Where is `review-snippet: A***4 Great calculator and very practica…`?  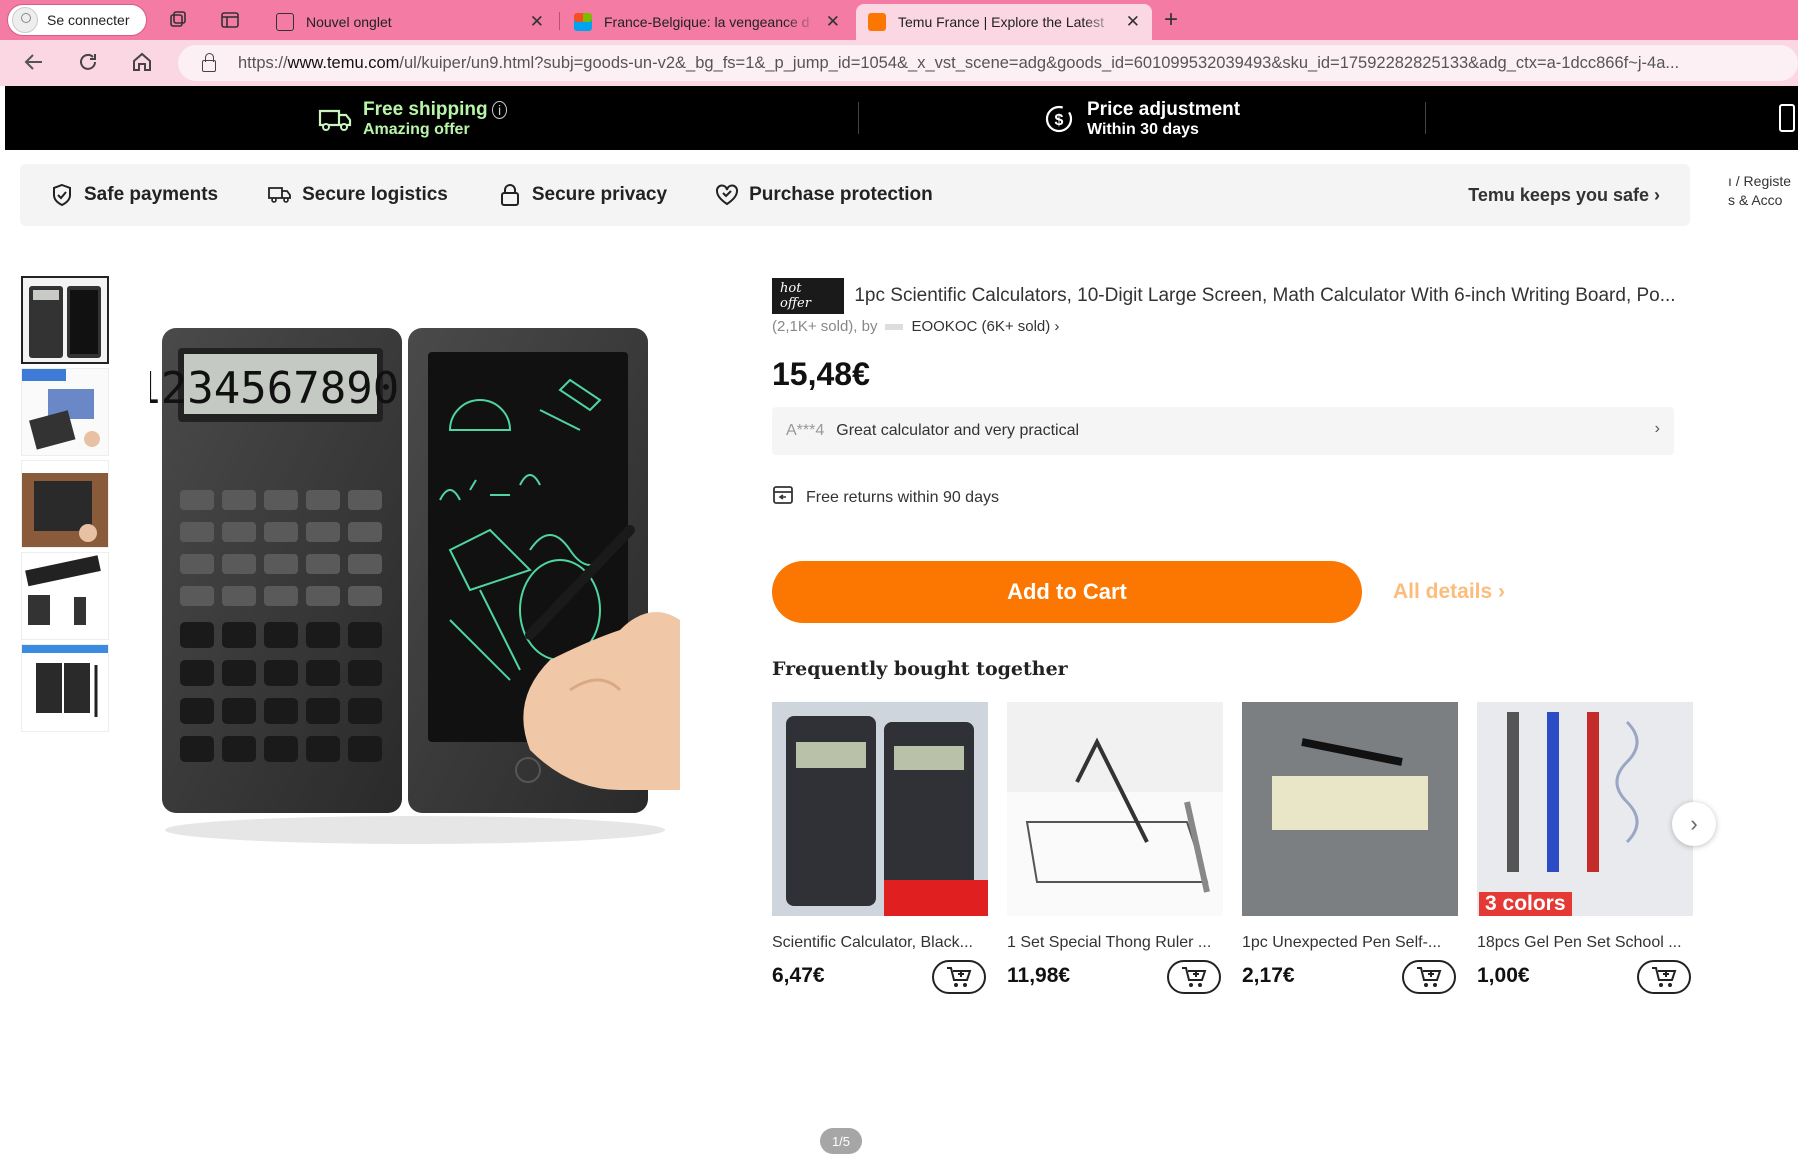 review-snippet: A***4 Great calculator and very practica… is located at coordinates (1223, 431).